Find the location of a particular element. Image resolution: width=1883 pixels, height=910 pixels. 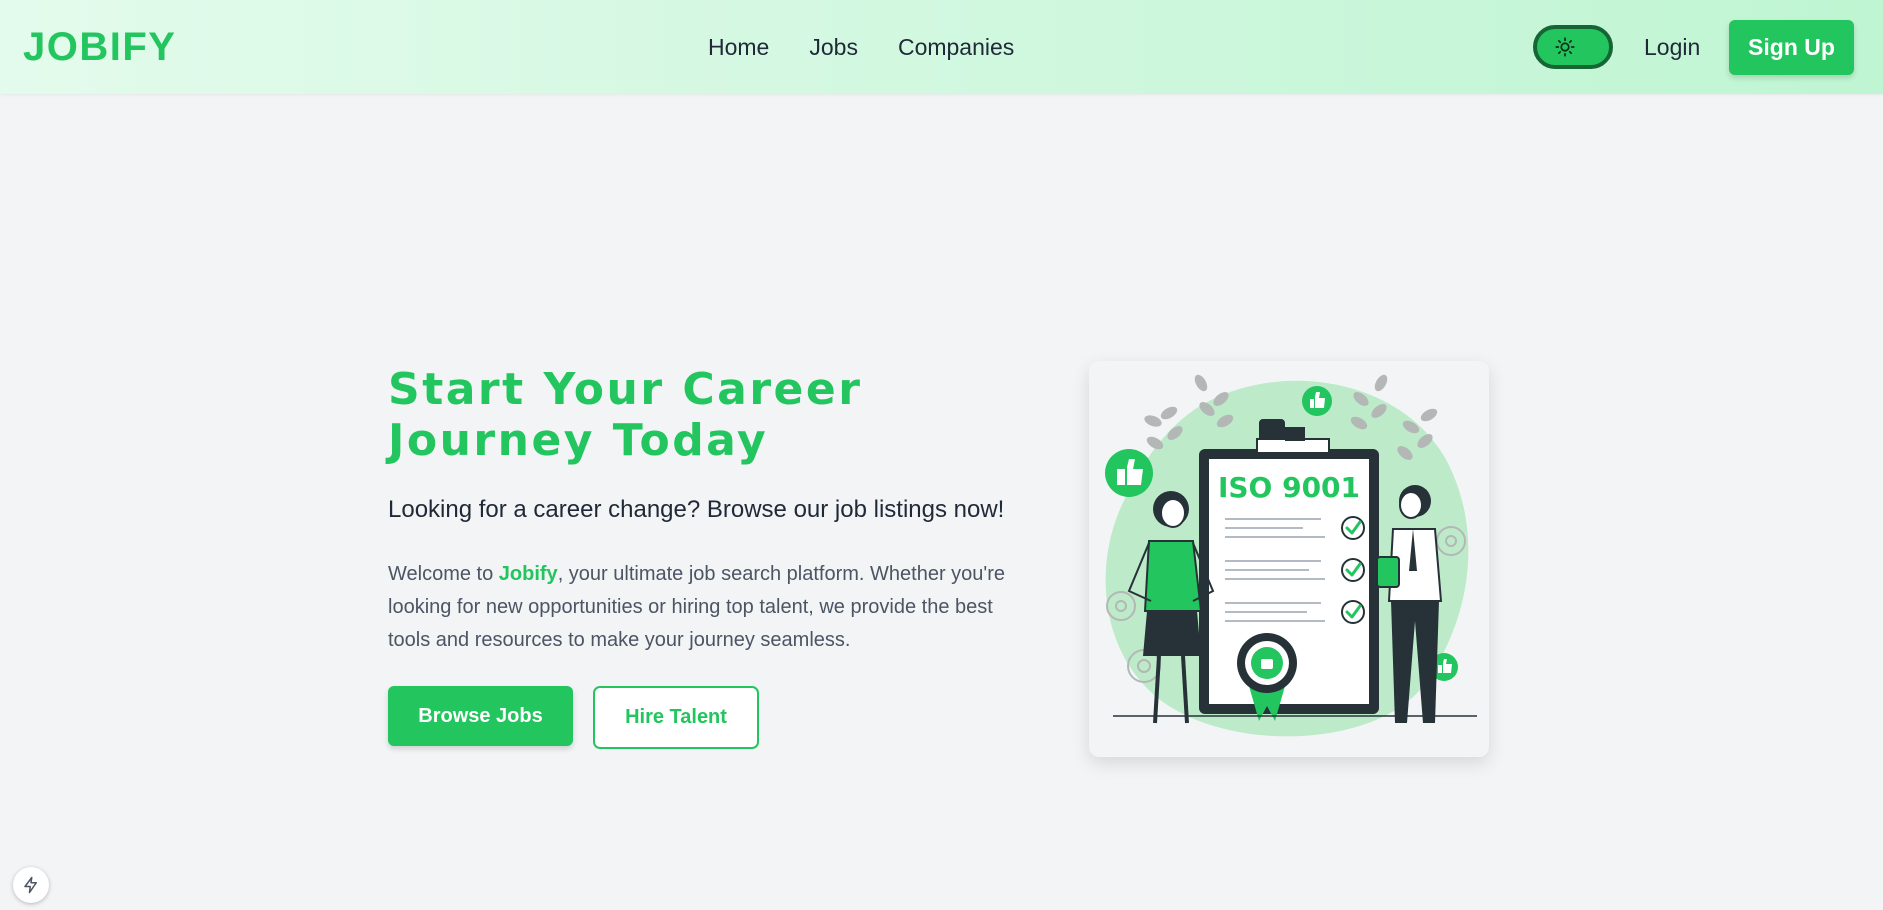

nav-link-jobs: Jobs is located at coordinates (833, 47).